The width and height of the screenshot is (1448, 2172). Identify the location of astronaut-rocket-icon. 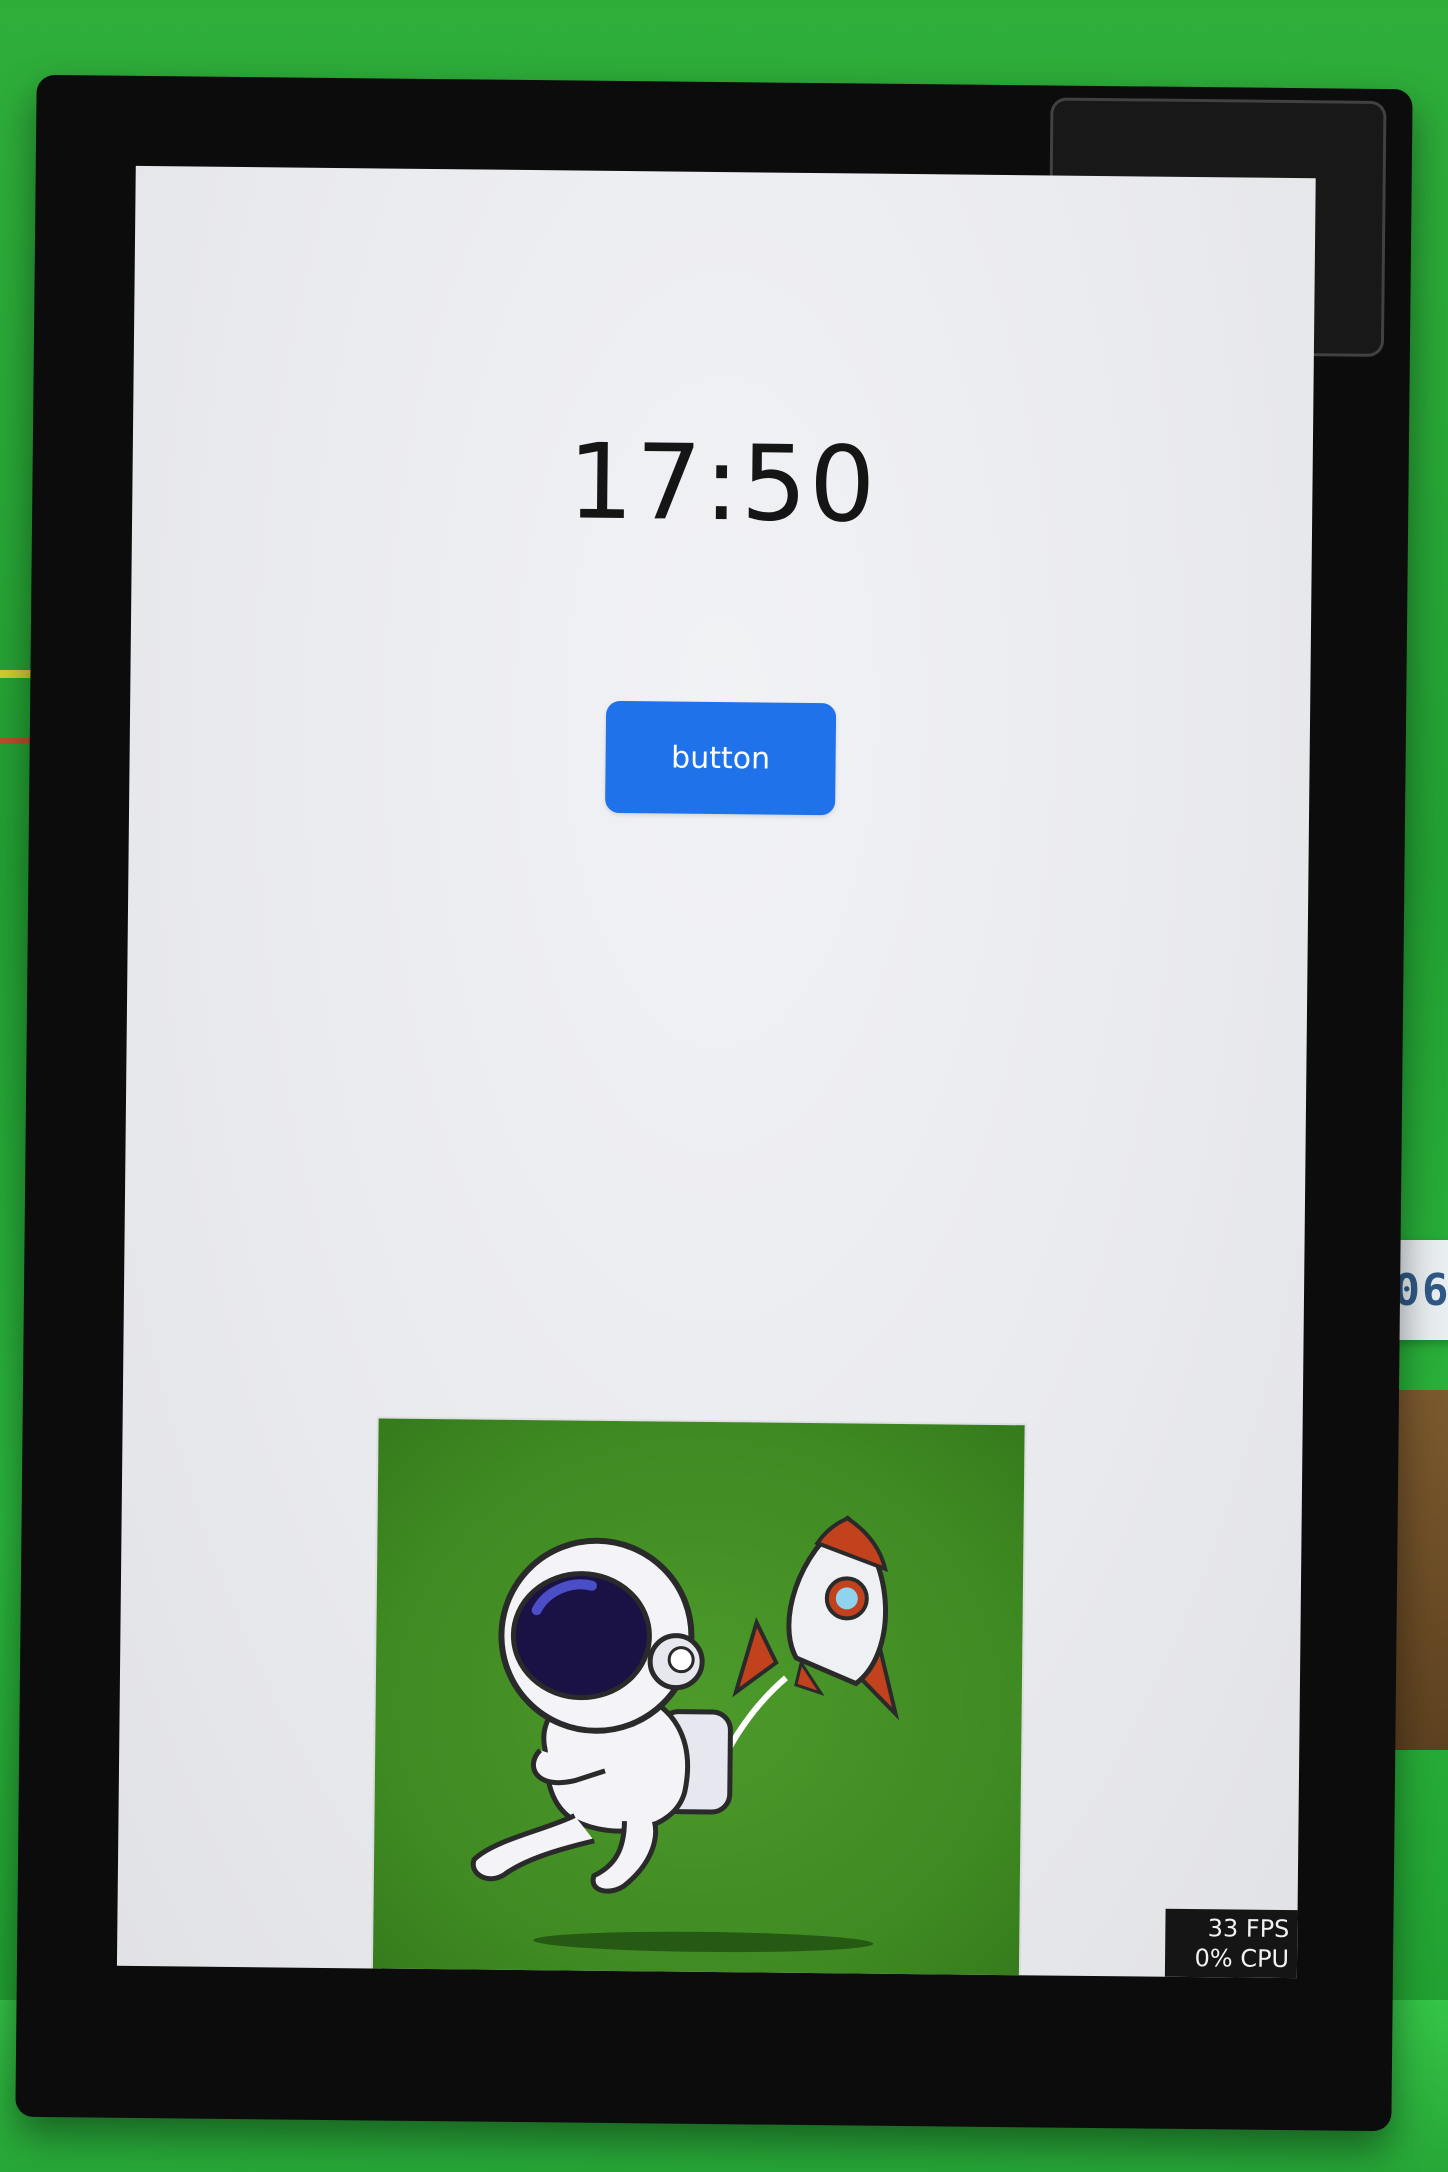
(685, 1734).